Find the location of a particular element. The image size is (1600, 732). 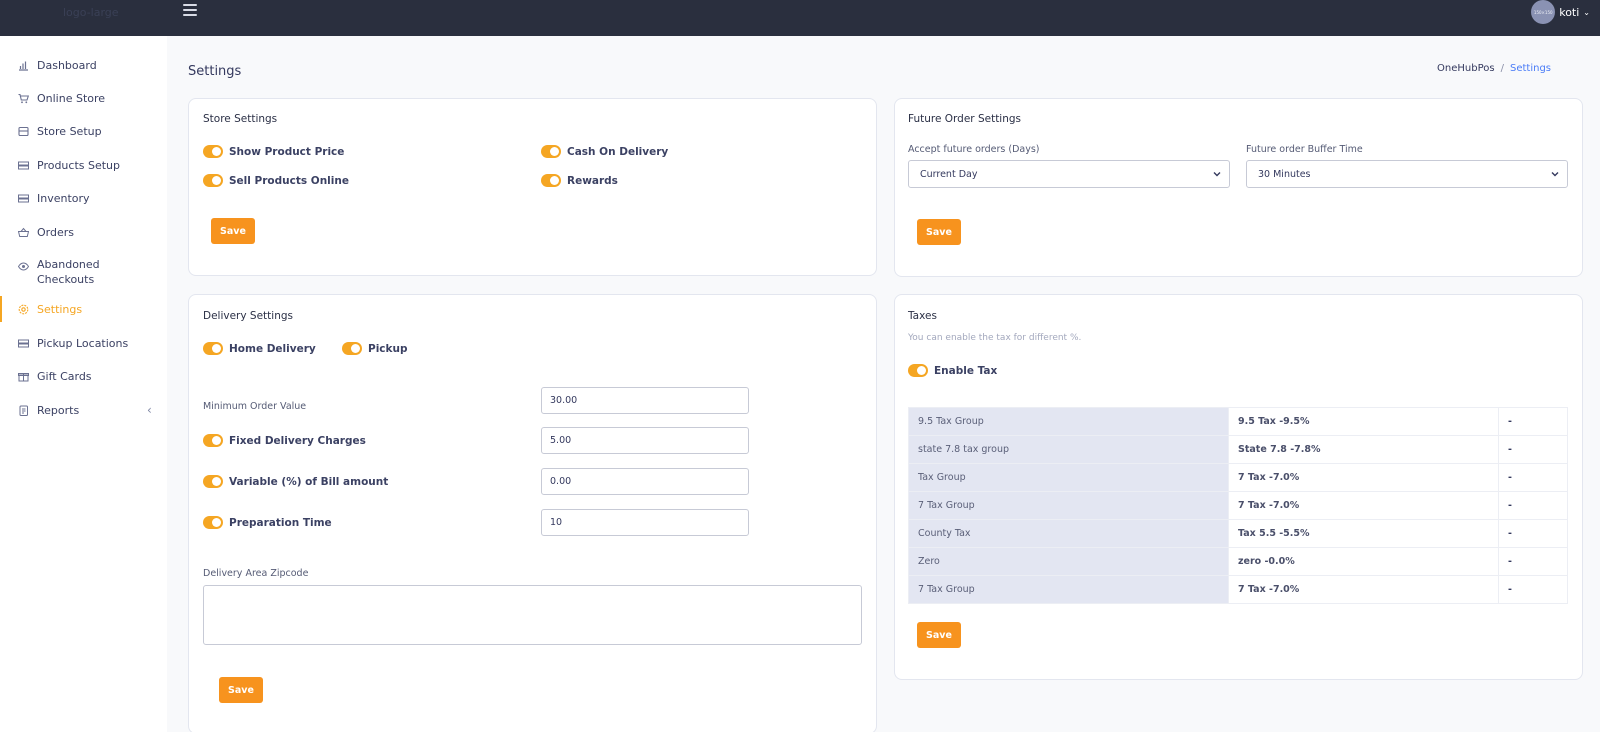

sidebar-item-label: Orders is located at coordinates (55, 232).